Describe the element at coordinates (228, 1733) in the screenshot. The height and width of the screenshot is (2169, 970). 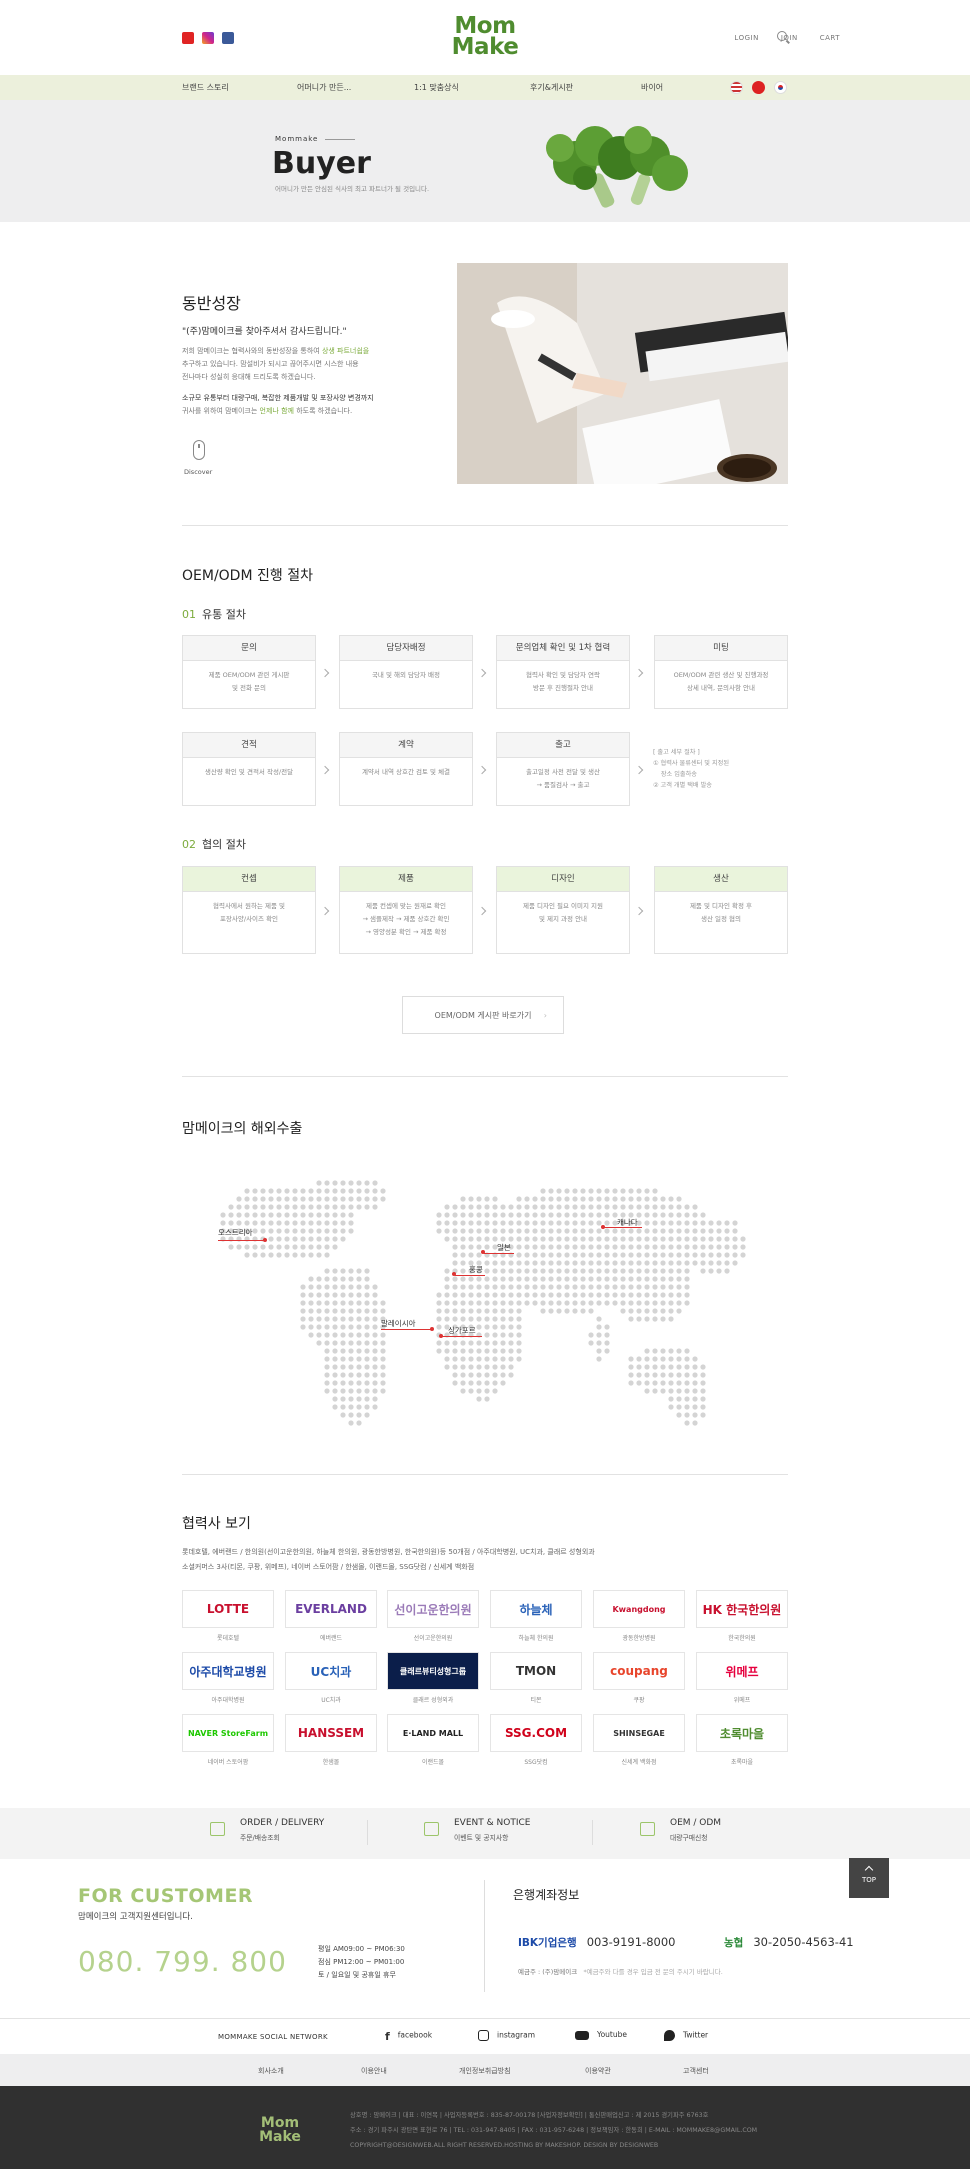
I see `partner-logo: NAVER StoreFarm` at that location.